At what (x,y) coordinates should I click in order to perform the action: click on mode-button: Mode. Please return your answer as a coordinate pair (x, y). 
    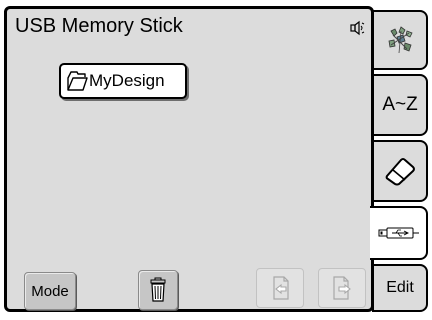
    Looking at the image, I should click on (50, 291).